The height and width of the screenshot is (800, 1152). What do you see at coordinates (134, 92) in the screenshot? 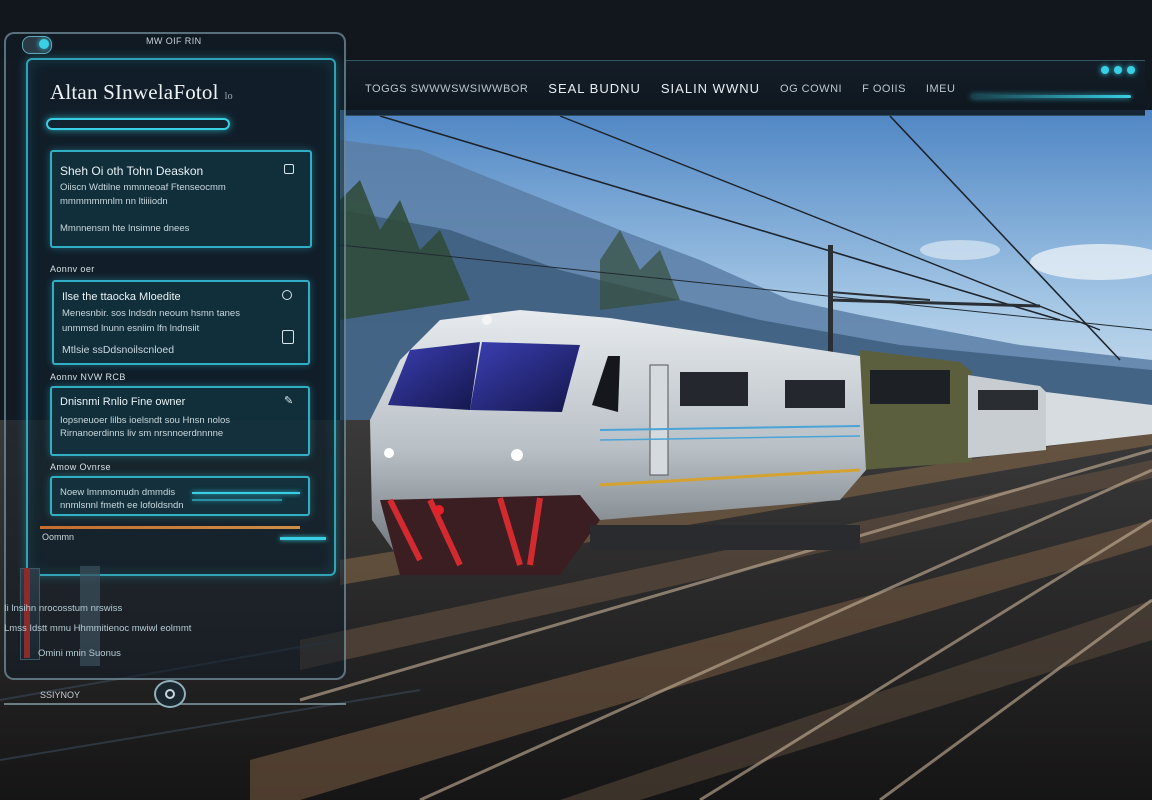
I see `app-title-text: Altan SInwelaFotol` at bounding box center [134, 92].